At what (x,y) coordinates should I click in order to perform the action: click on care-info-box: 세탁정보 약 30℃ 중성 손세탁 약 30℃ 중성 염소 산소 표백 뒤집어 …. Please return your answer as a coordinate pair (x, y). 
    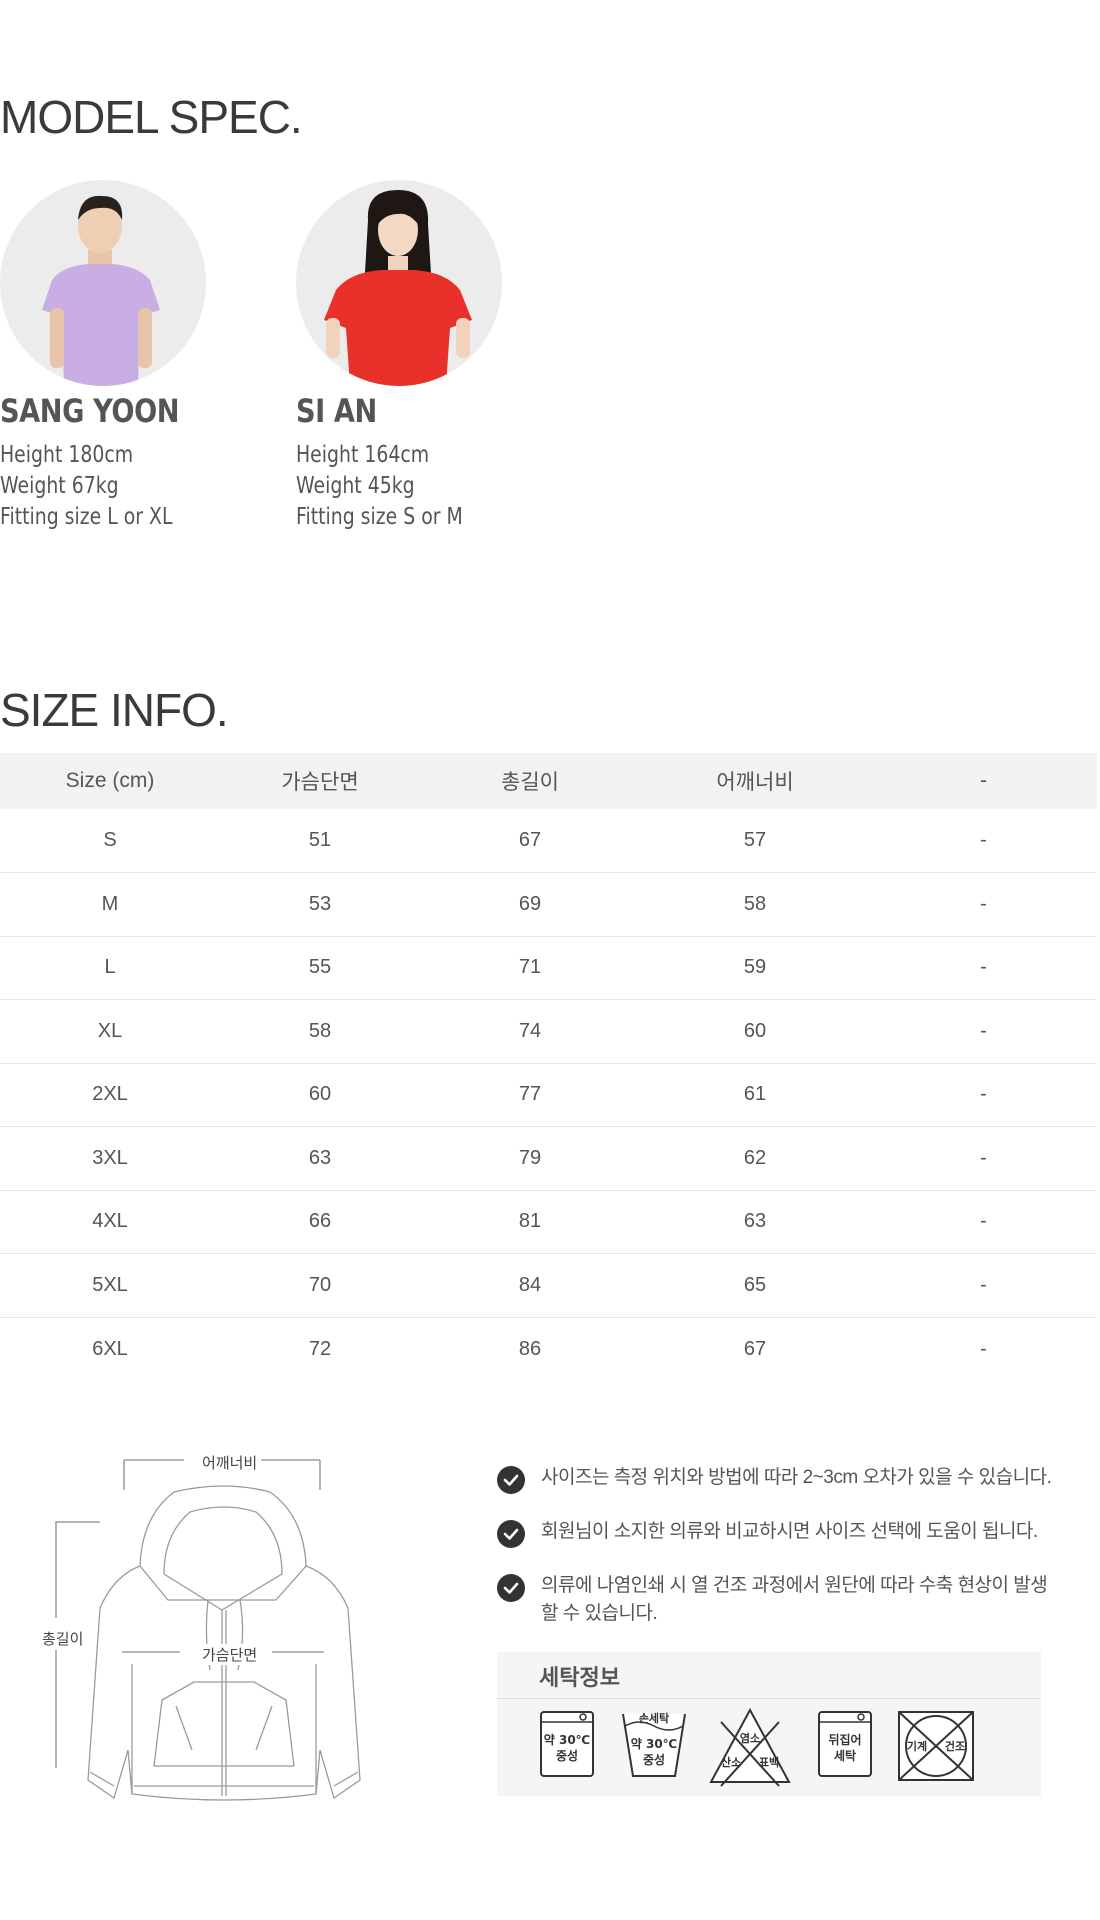
    Looking at the image, I should click on (769, 1724).